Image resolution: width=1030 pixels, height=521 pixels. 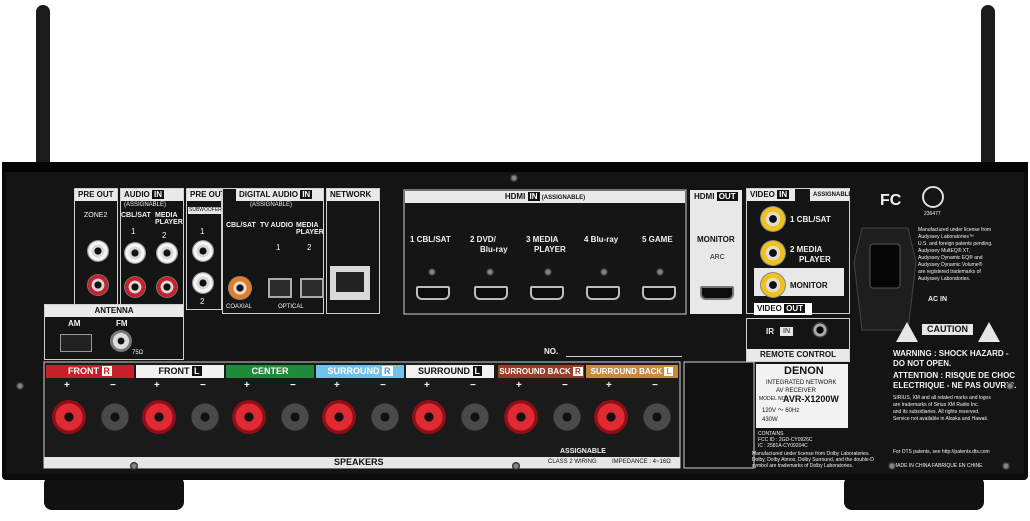 I want to click on speaker-surround-r-header: SURROUND R, so click(x=360, y=371).